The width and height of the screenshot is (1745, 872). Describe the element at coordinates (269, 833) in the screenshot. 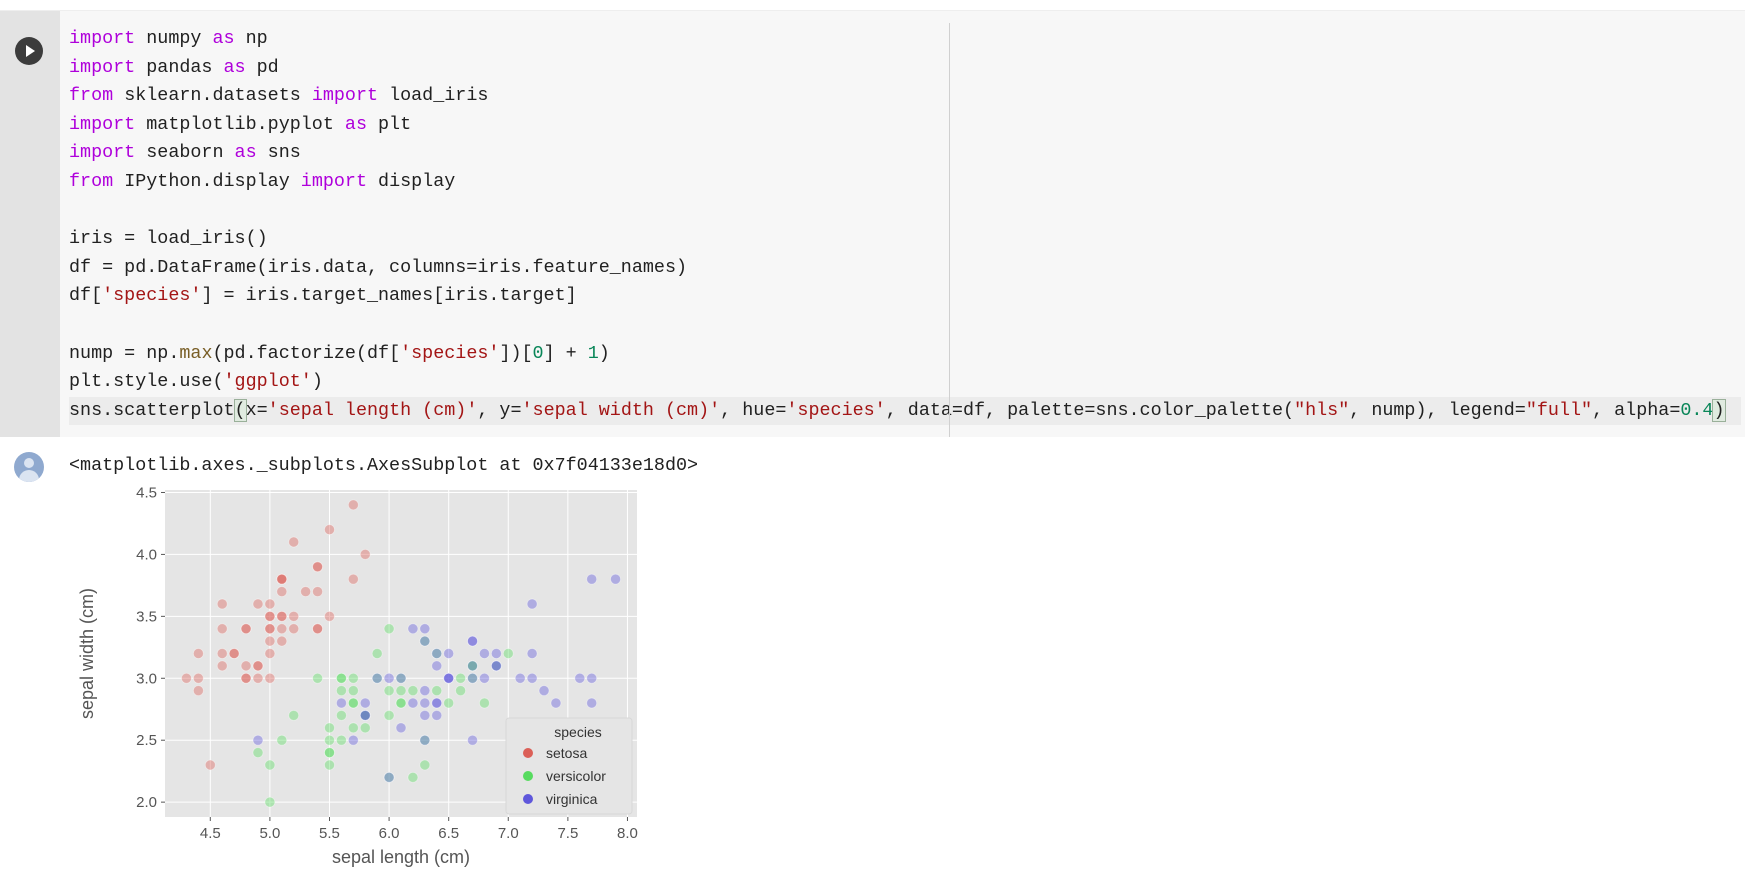

I see `x-tick-label: 5.0` at that location.